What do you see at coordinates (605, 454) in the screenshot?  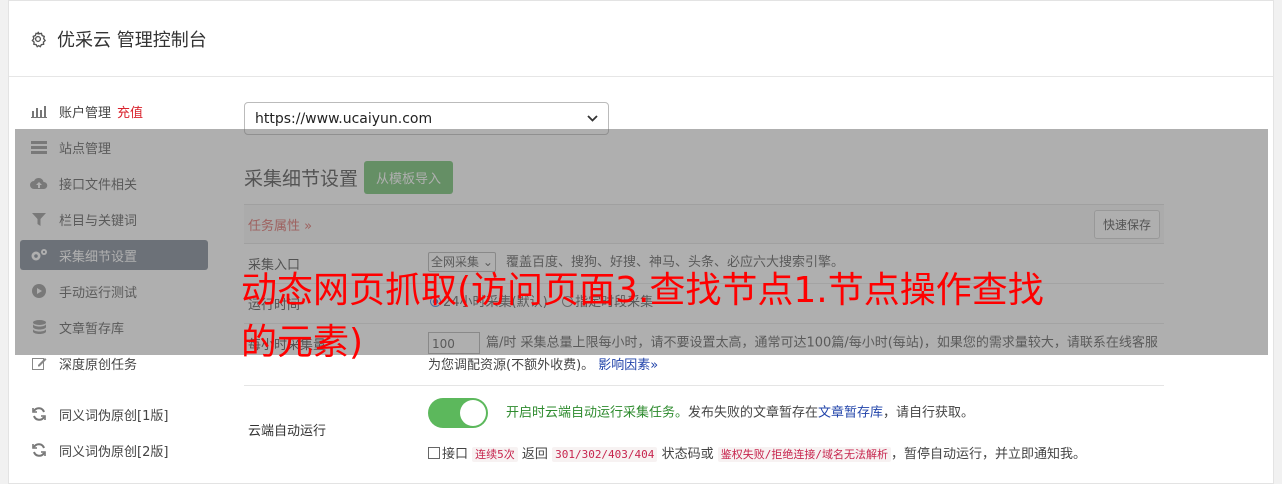 I see `code-status: 301/302/403/404` at bounding box center [605, 454].